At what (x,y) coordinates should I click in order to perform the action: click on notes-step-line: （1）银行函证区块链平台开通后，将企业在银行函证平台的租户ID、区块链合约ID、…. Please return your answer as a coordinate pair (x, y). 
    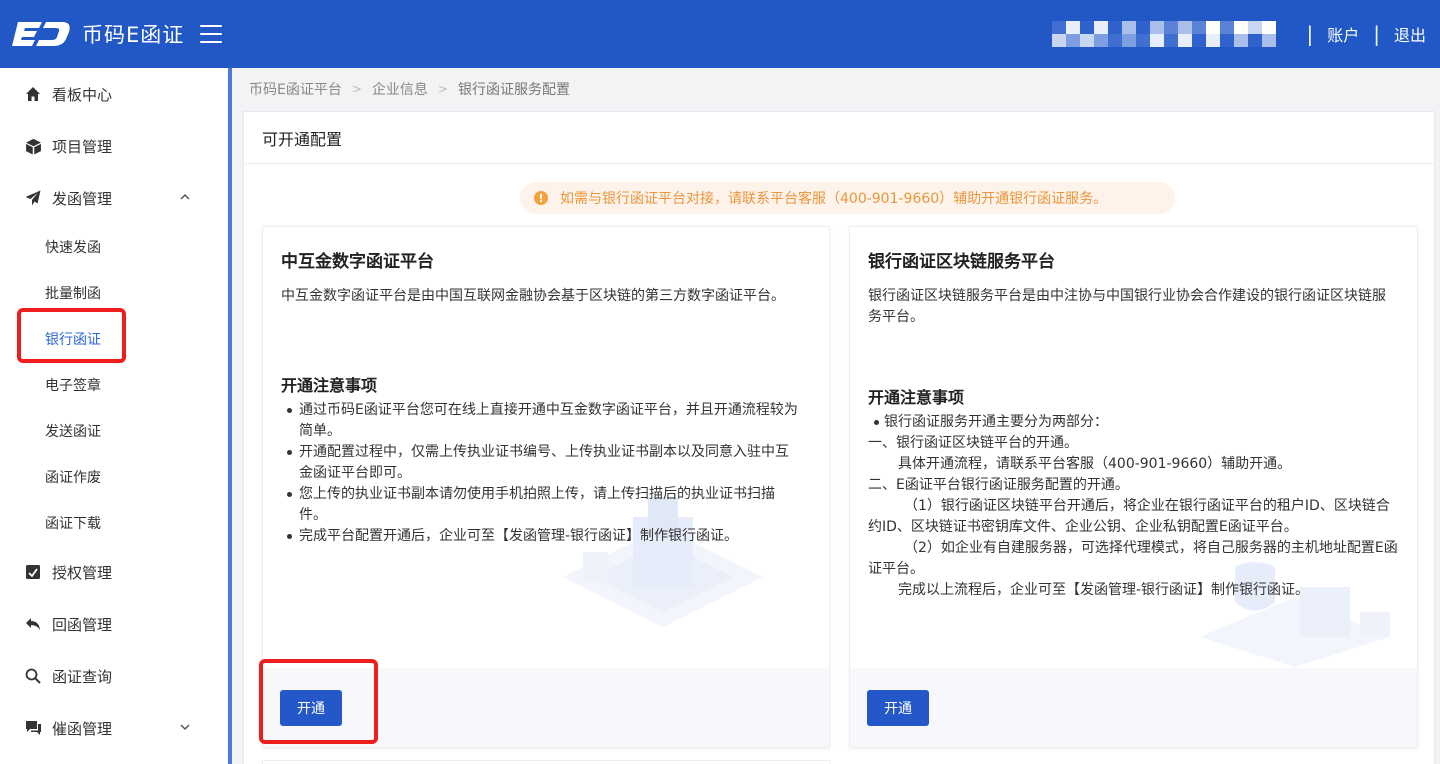
    Looking at the image, I should click on (1129, 516).